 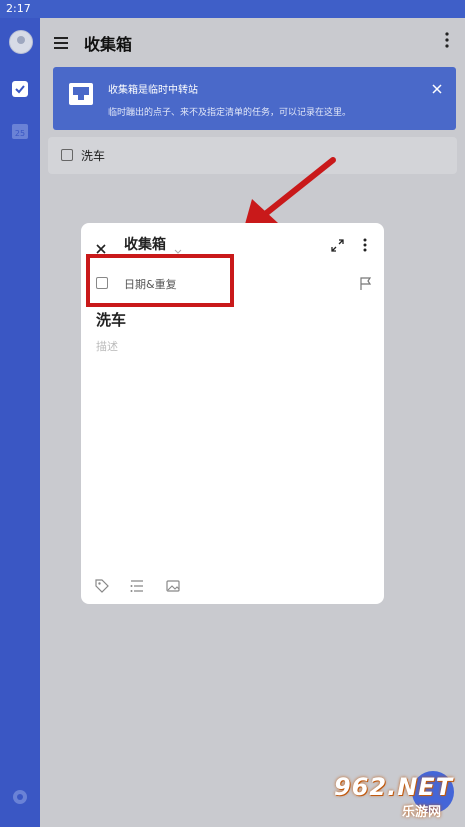 What do you see at coordinates (422, 812) in the screenshot?
I see `watermark-sub: 乐游网` at bounding box center [422, 812].